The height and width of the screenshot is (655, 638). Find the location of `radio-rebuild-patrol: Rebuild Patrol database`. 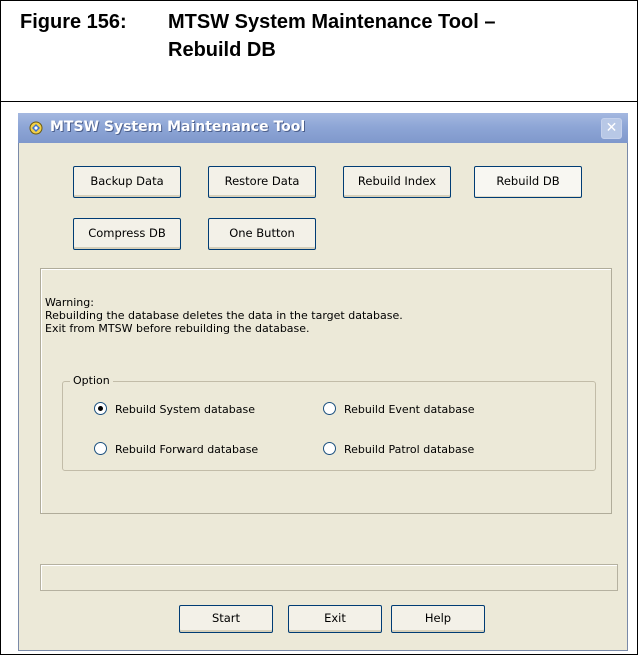

radio-rebuild-patrol: Rebuild Patrol database is located at coordinates (398, 449).